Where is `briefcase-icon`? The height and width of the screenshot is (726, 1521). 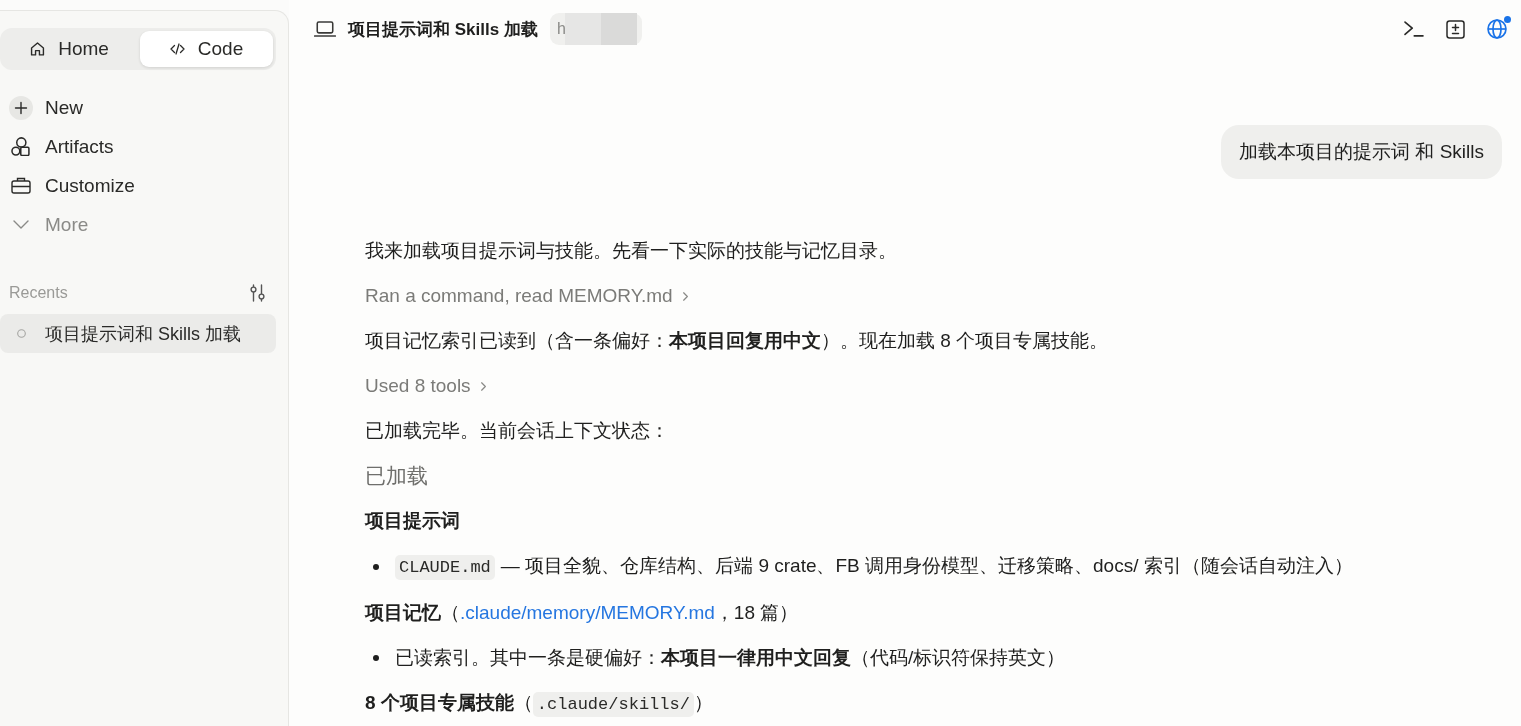 briefcase-icon is located at coordinates (21, 185).